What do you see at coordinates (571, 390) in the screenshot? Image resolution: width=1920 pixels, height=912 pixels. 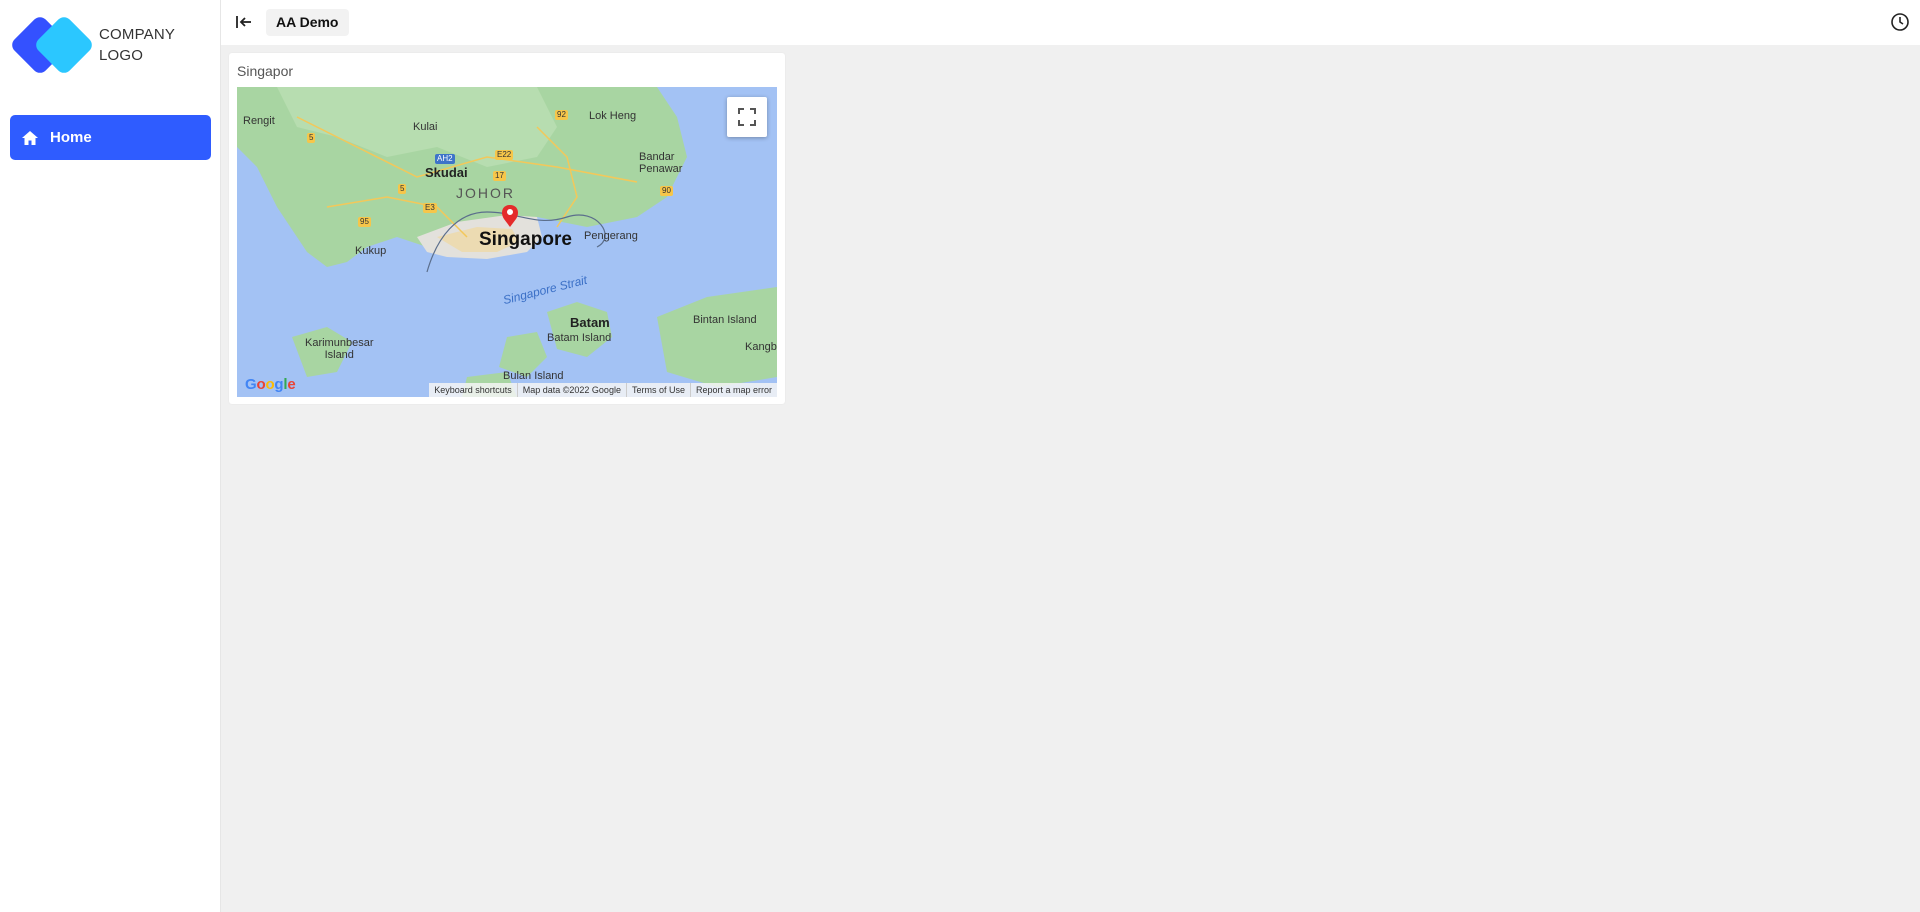 I see `map-data-attribution: Map data ©2022 Google` at bounding box center [571, 390].